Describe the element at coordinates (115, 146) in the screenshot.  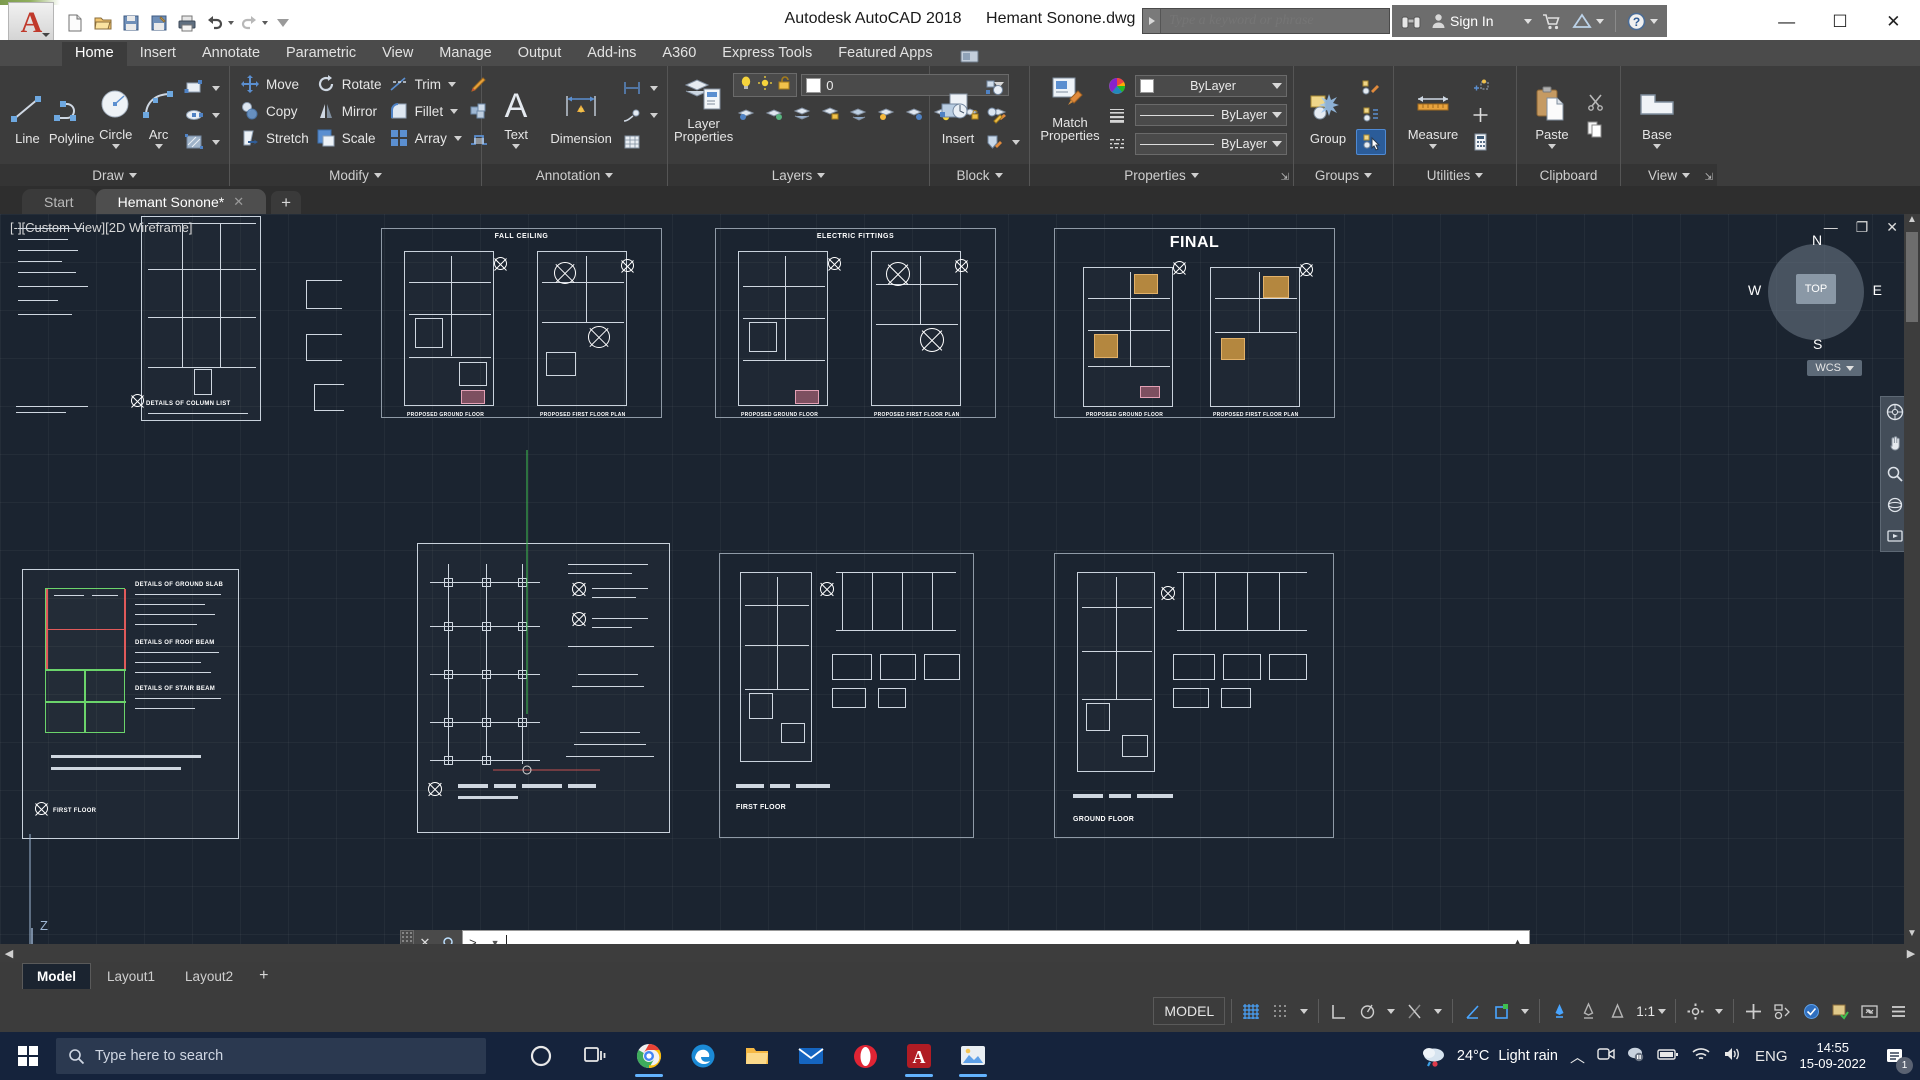
I see `circle-dropdown-icon` at that location.